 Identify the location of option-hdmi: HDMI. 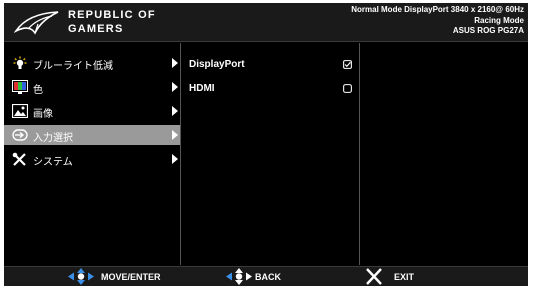
(270, 89).